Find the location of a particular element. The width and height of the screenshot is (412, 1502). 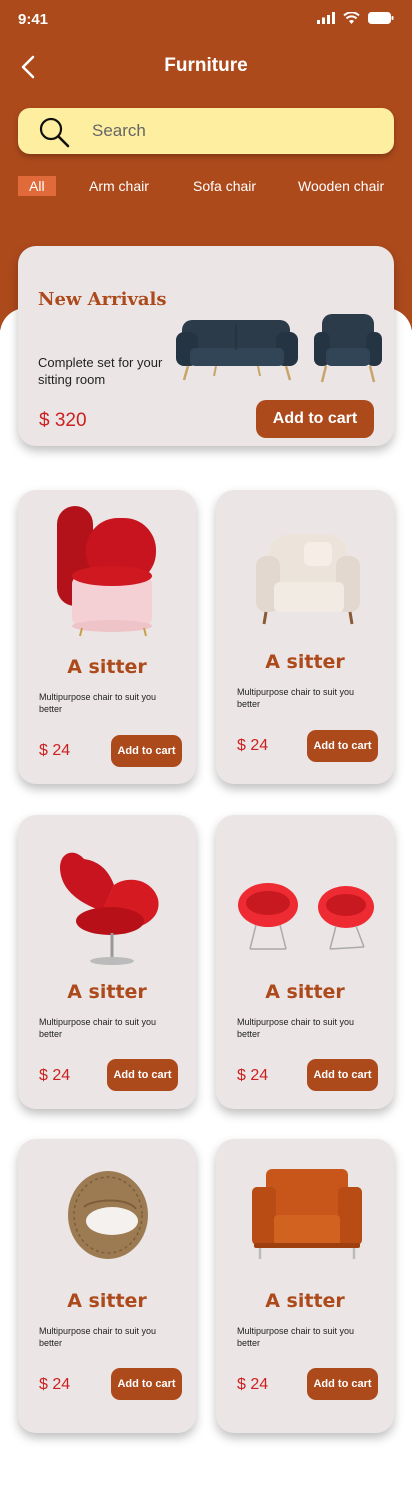

featured-add-to-cart-button: Add to cart is located at coordinates (315, 419).